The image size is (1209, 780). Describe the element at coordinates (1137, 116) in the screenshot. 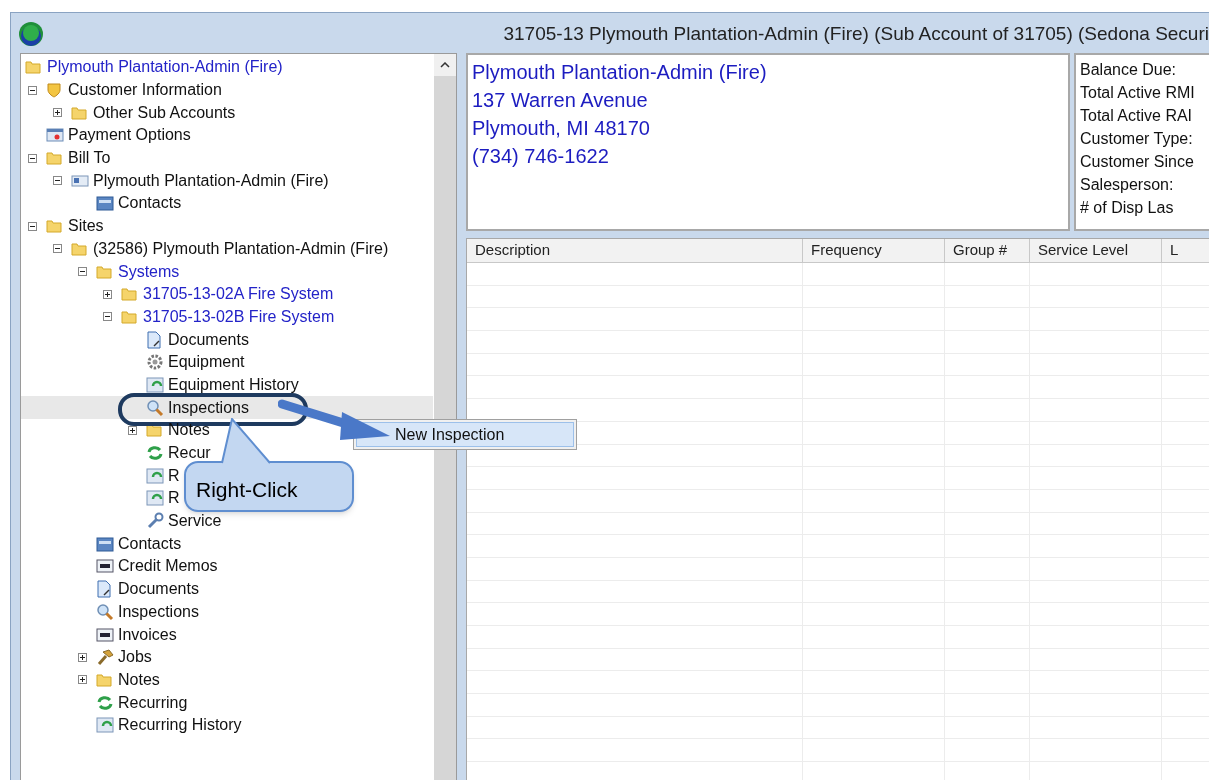

I see `summary-label: Total Active RAI` at that location.